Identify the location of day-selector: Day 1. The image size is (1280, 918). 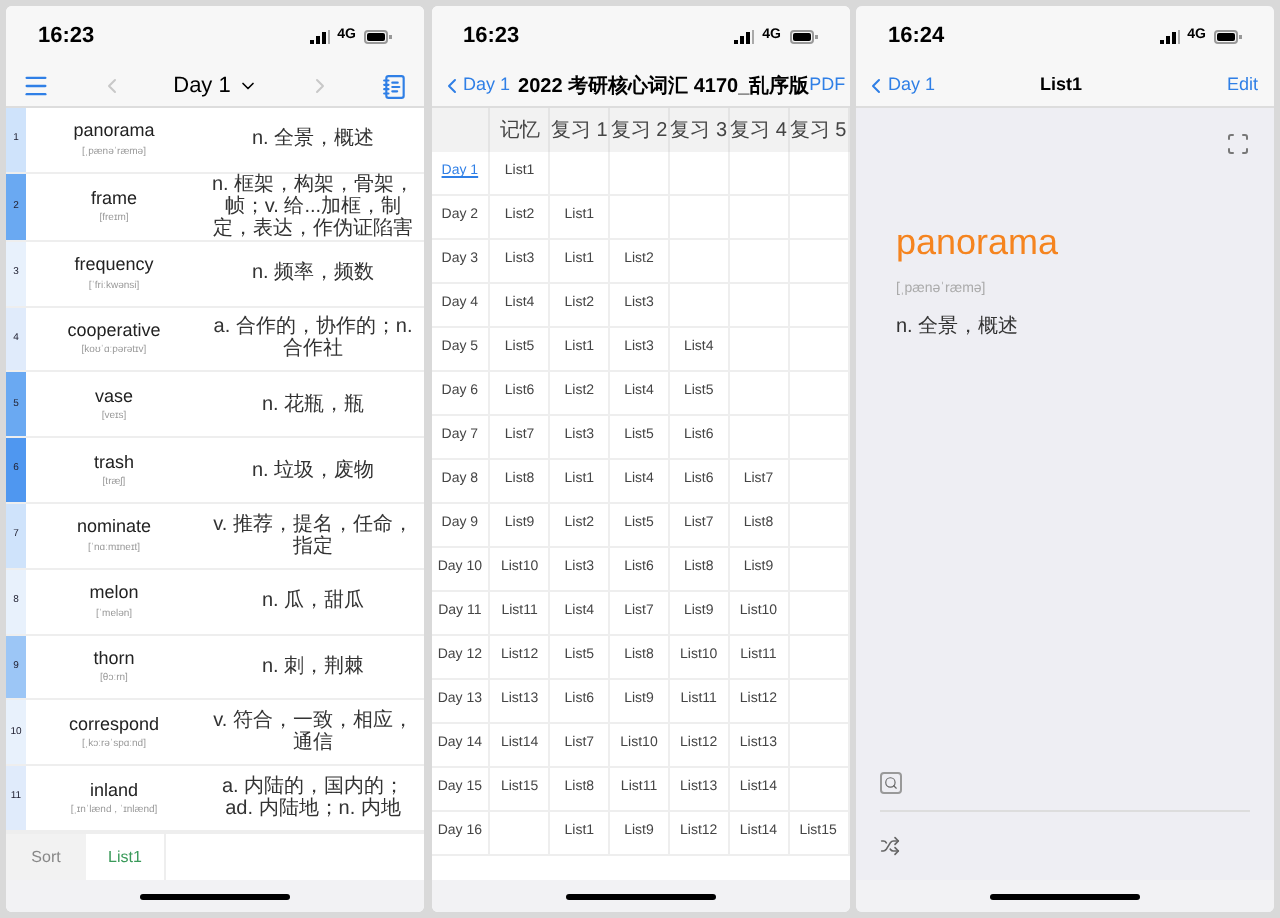
(216, 86).